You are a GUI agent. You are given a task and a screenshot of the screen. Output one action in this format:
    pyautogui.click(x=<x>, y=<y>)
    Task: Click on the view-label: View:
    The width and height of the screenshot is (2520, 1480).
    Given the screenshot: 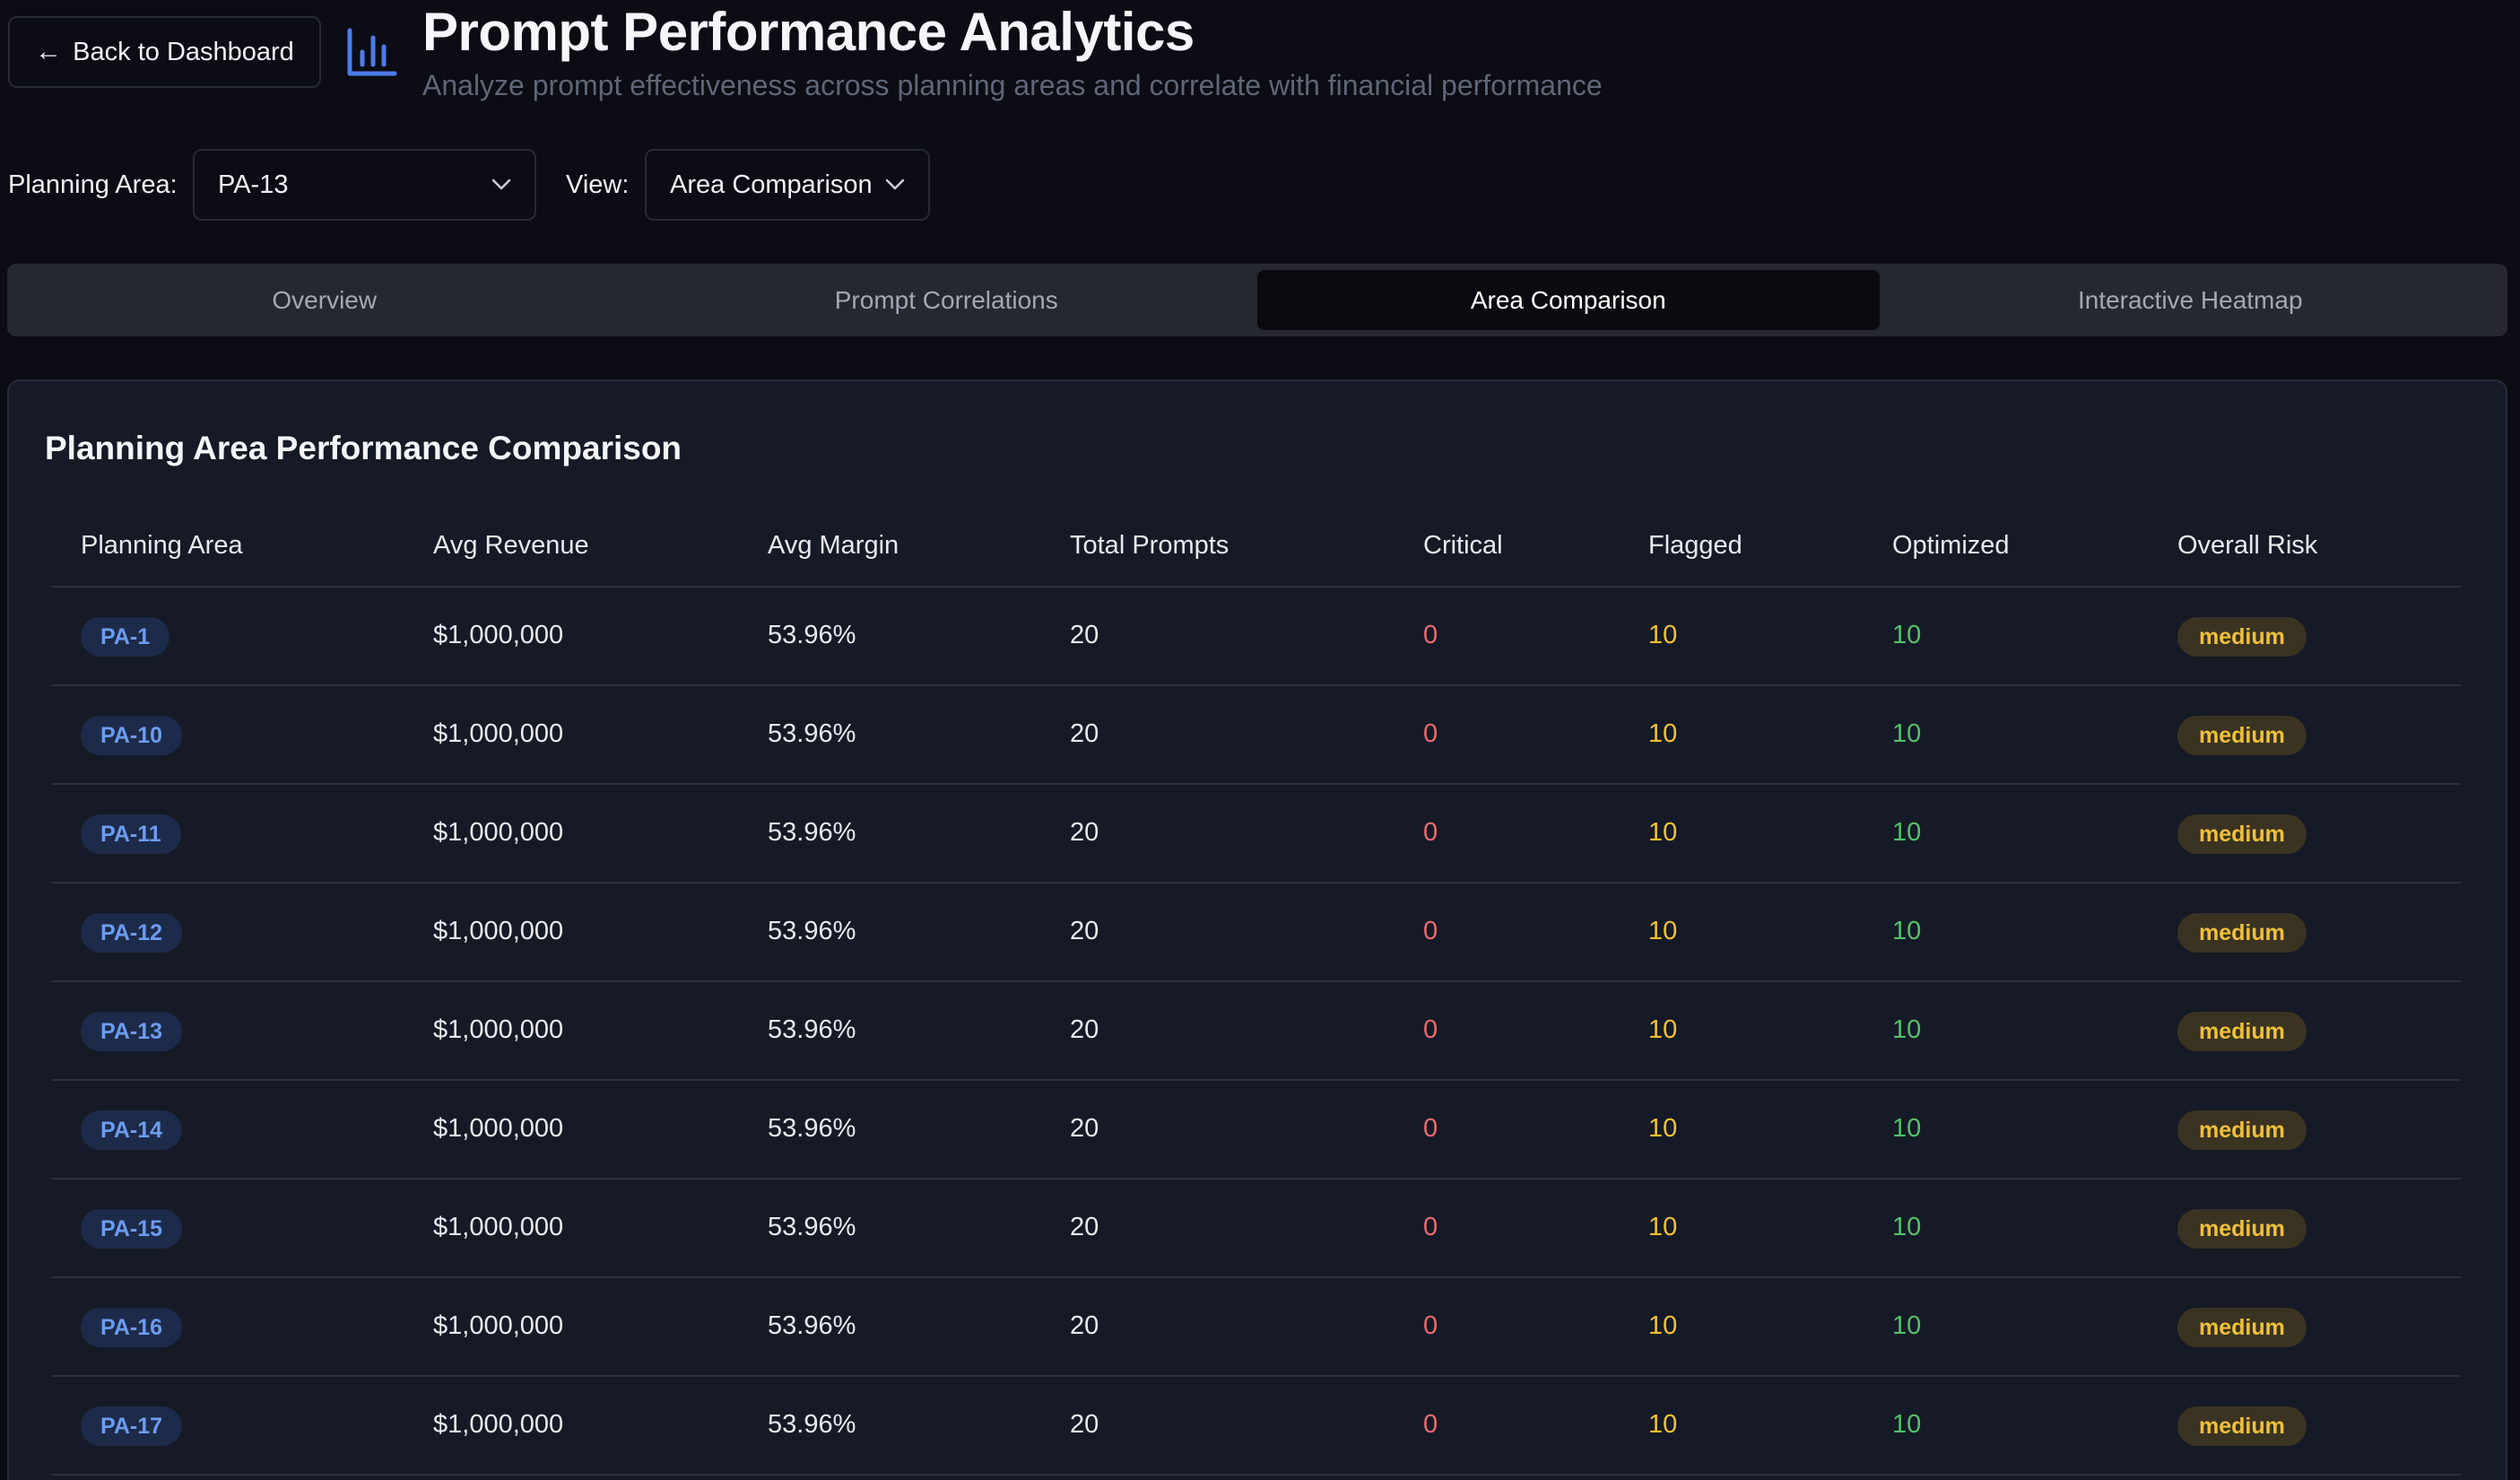 What is the action you would take?
    pyautogui.click(x=598, y=184)
    